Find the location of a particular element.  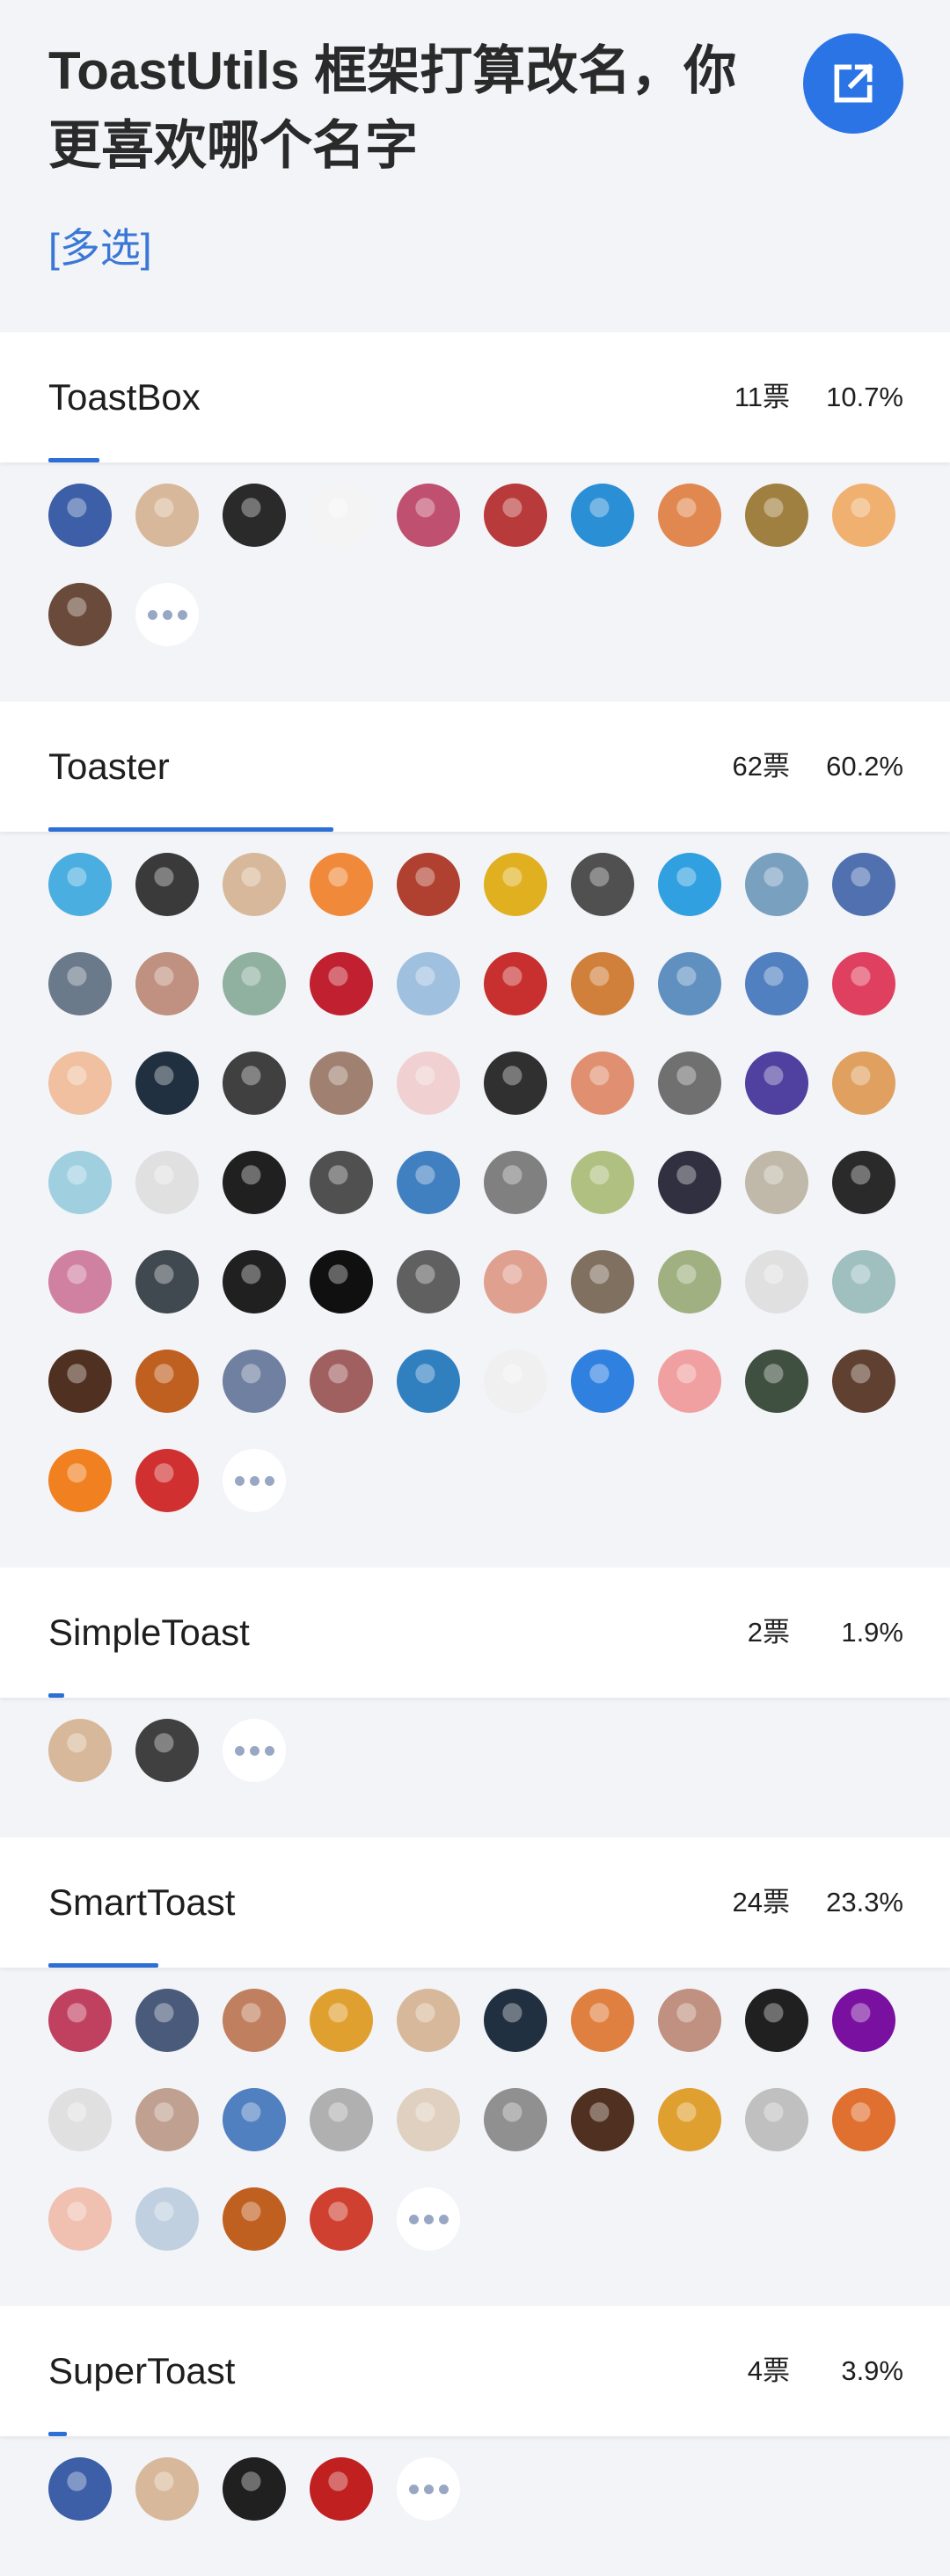

poll-option: SuperToast 4票 3.9% is located at coordinates (475, 2371).